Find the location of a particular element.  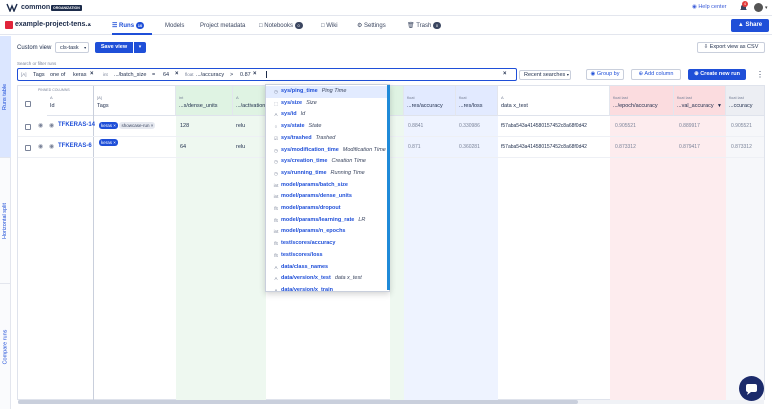

suggestion-item: int model/params/dense_units is located at coordinates (326, 197).